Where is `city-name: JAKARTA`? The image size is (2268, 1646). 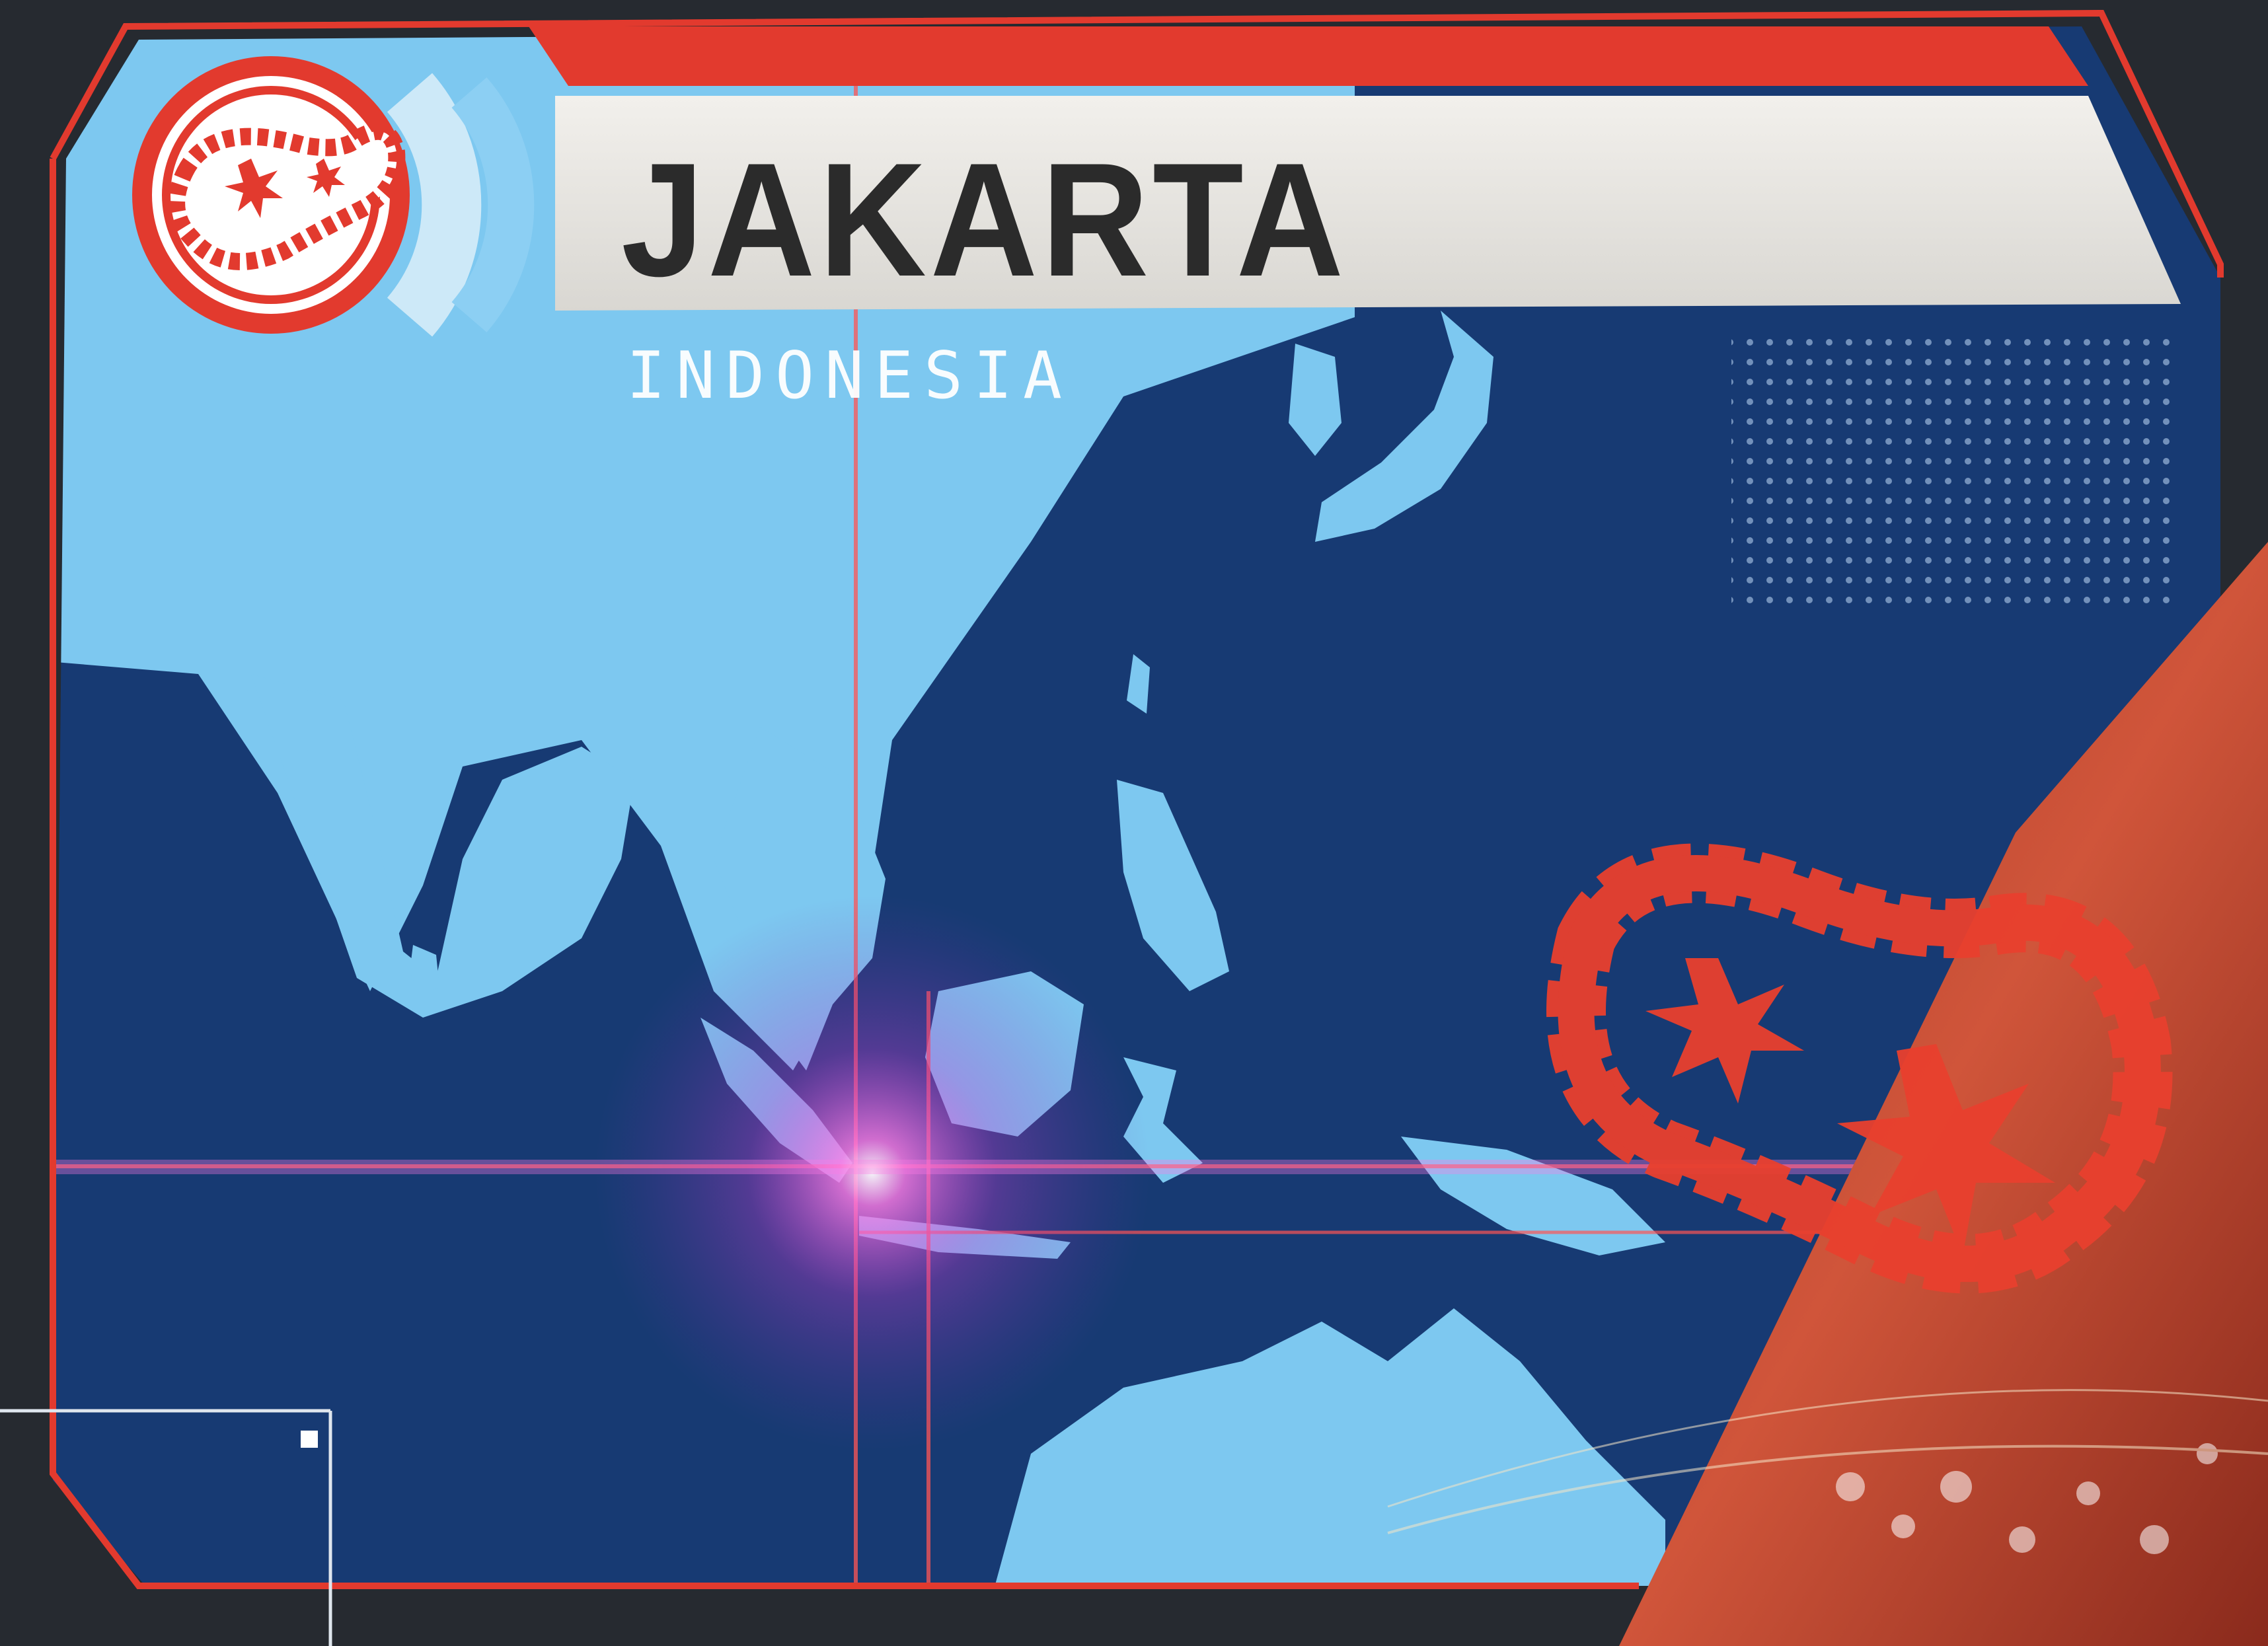 city-name: JAKARTA is located at coordinates (984, 219).